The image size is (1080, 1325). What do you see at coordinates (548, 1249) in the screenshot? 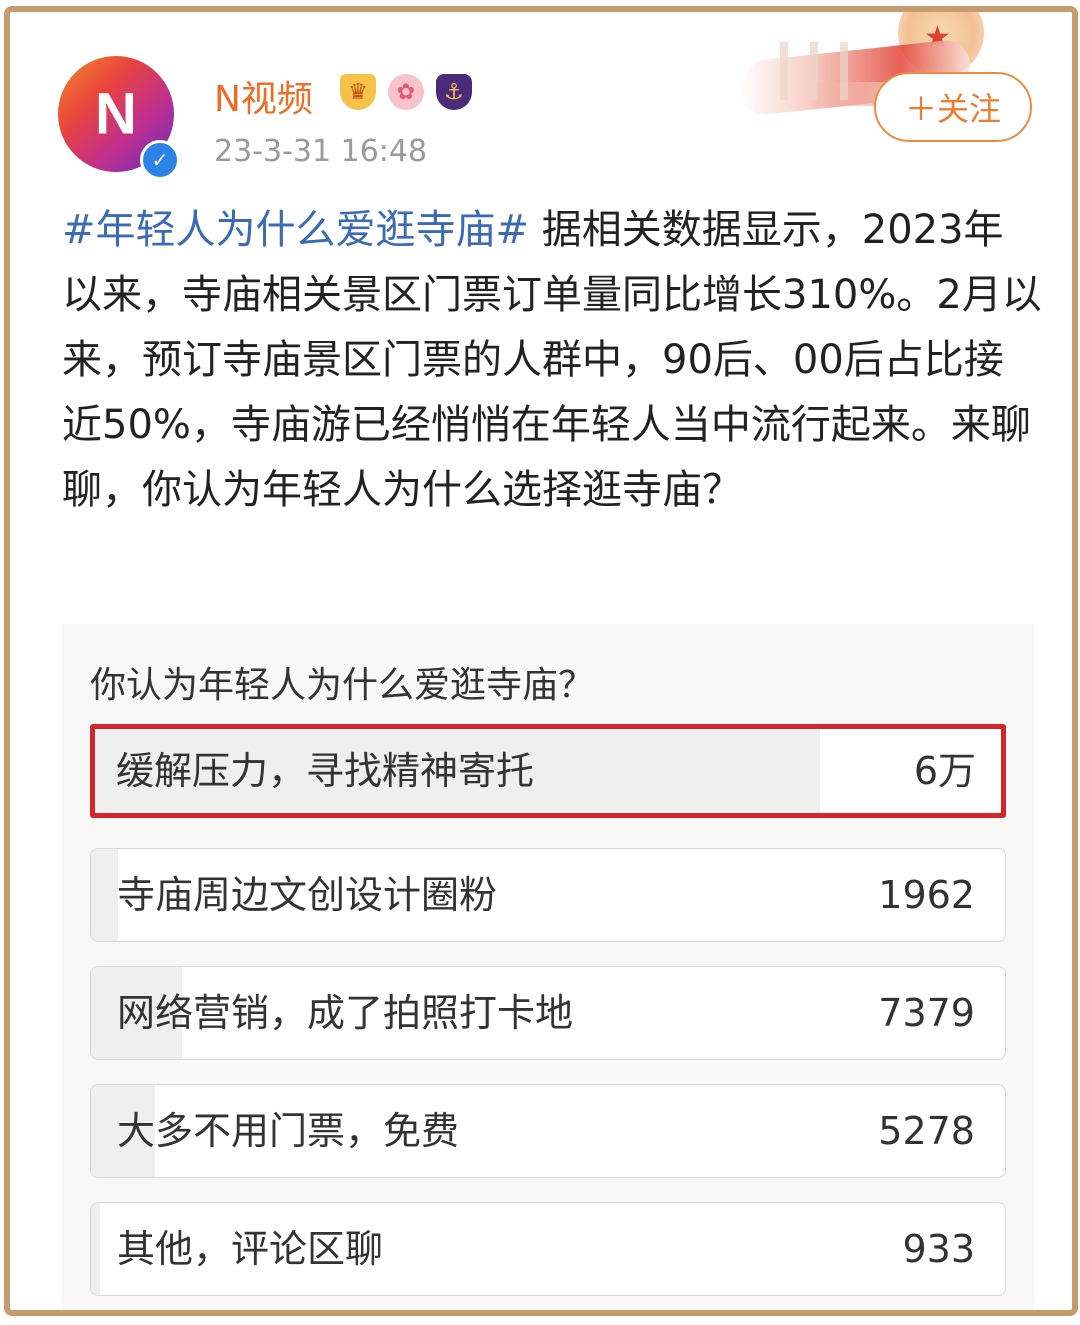
I see `poll-option: 其他，评论区聊 933` at bounding box center [548, 1249].